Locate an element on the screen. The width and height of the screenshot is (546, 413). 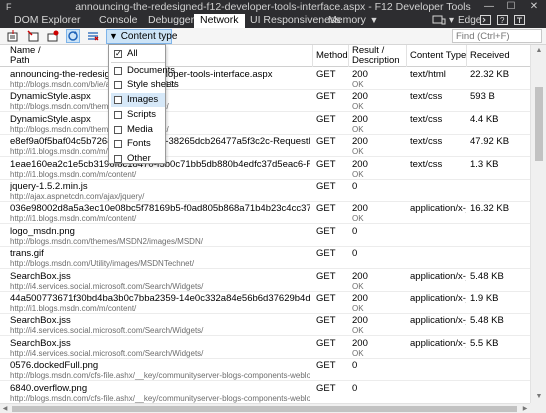
content-type-option: ✓ All is located at coordinates (138, 54).